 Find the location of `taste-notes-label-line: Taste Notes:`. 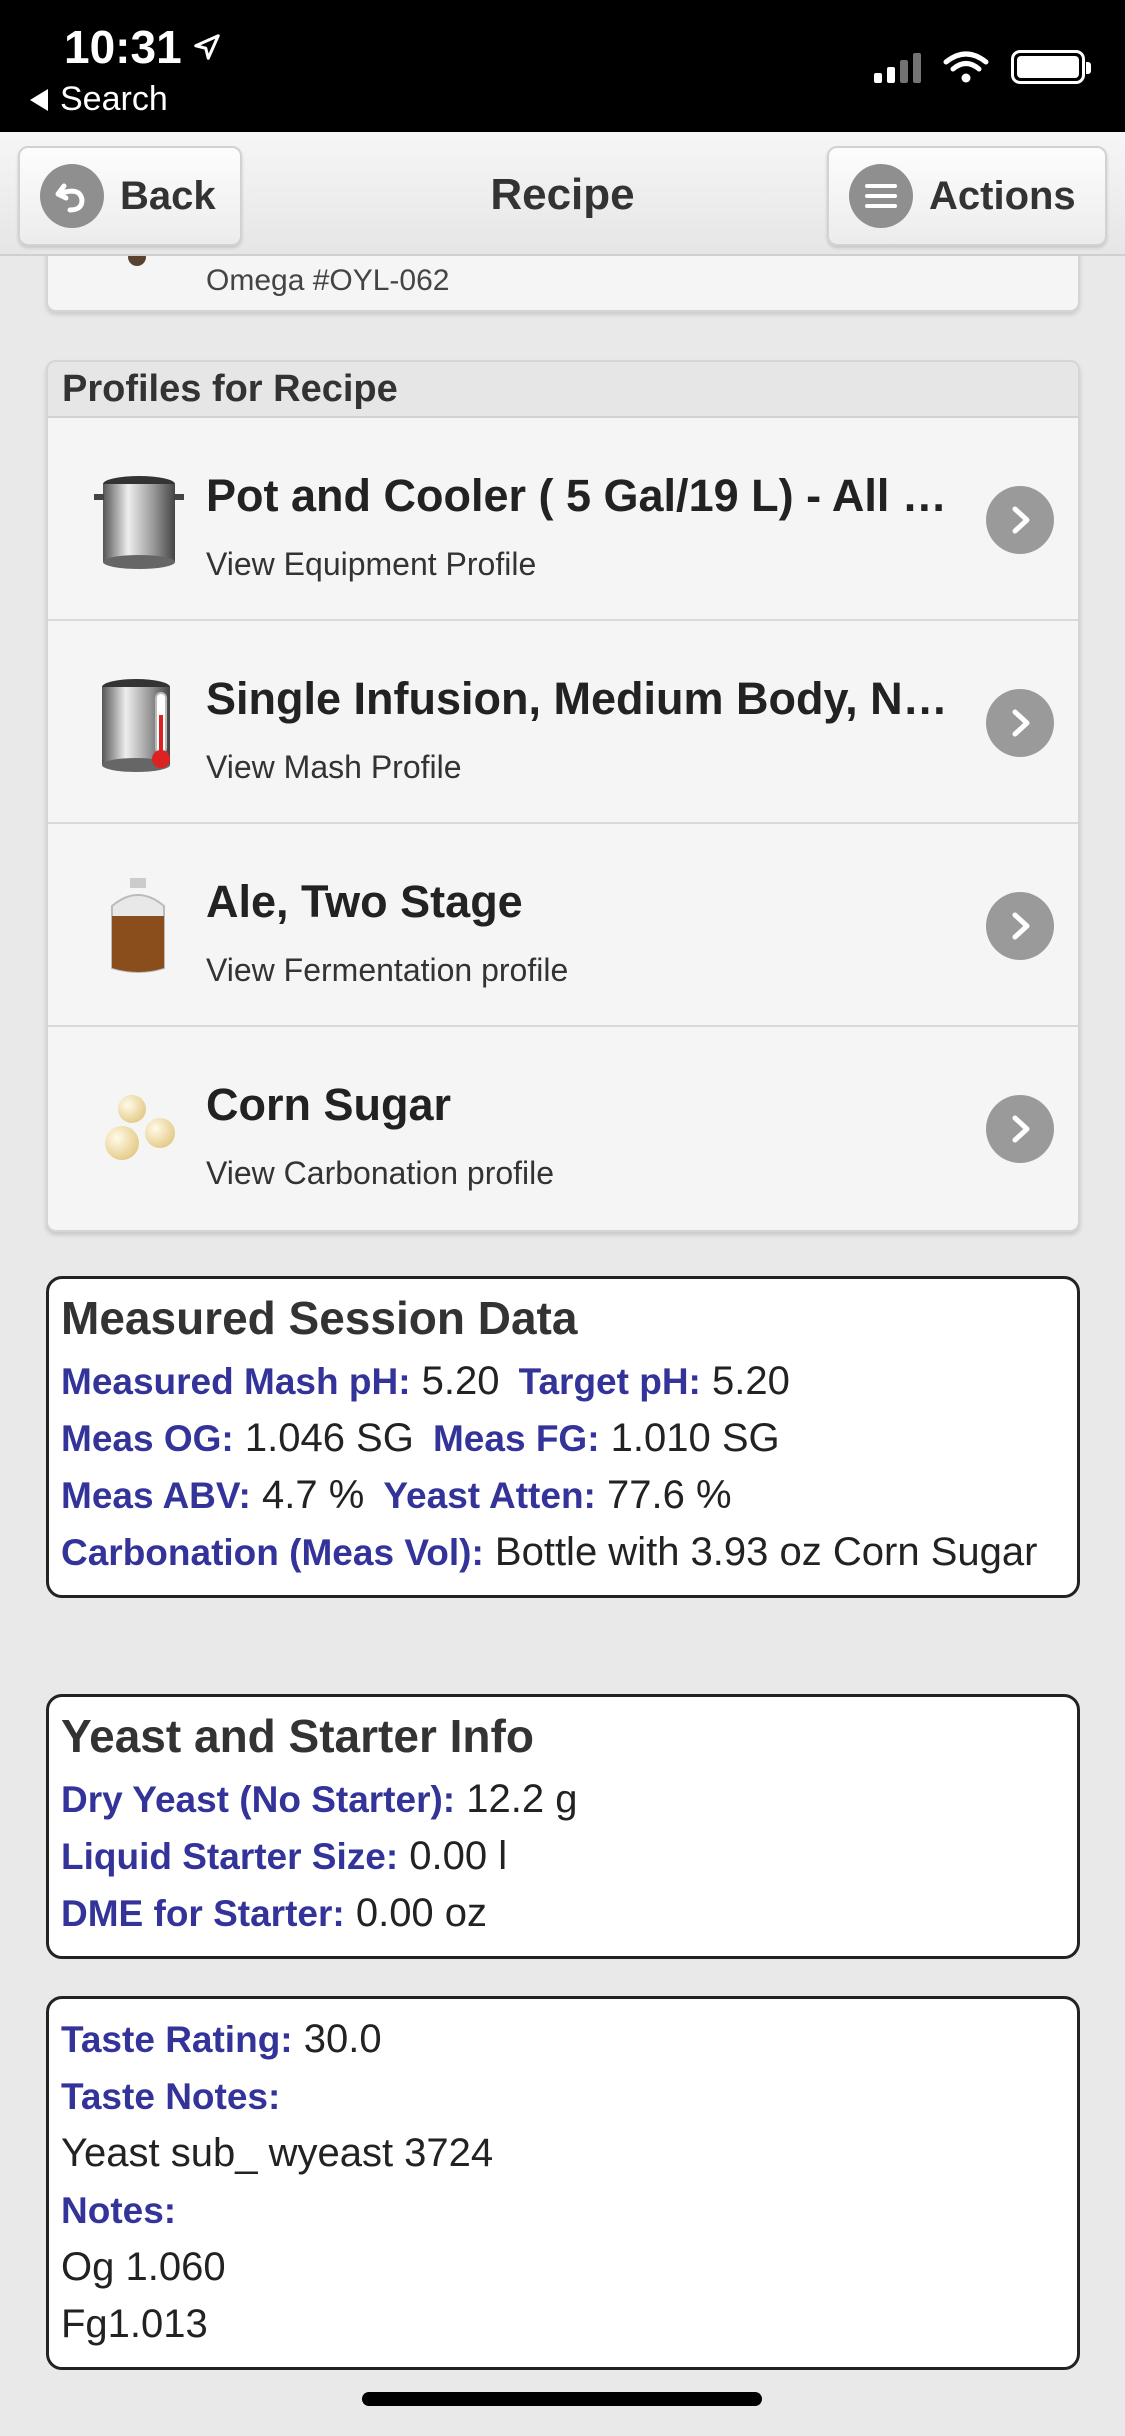

taste-notes-label-line: Taste Notes: is located at coordinates (563, 2096).